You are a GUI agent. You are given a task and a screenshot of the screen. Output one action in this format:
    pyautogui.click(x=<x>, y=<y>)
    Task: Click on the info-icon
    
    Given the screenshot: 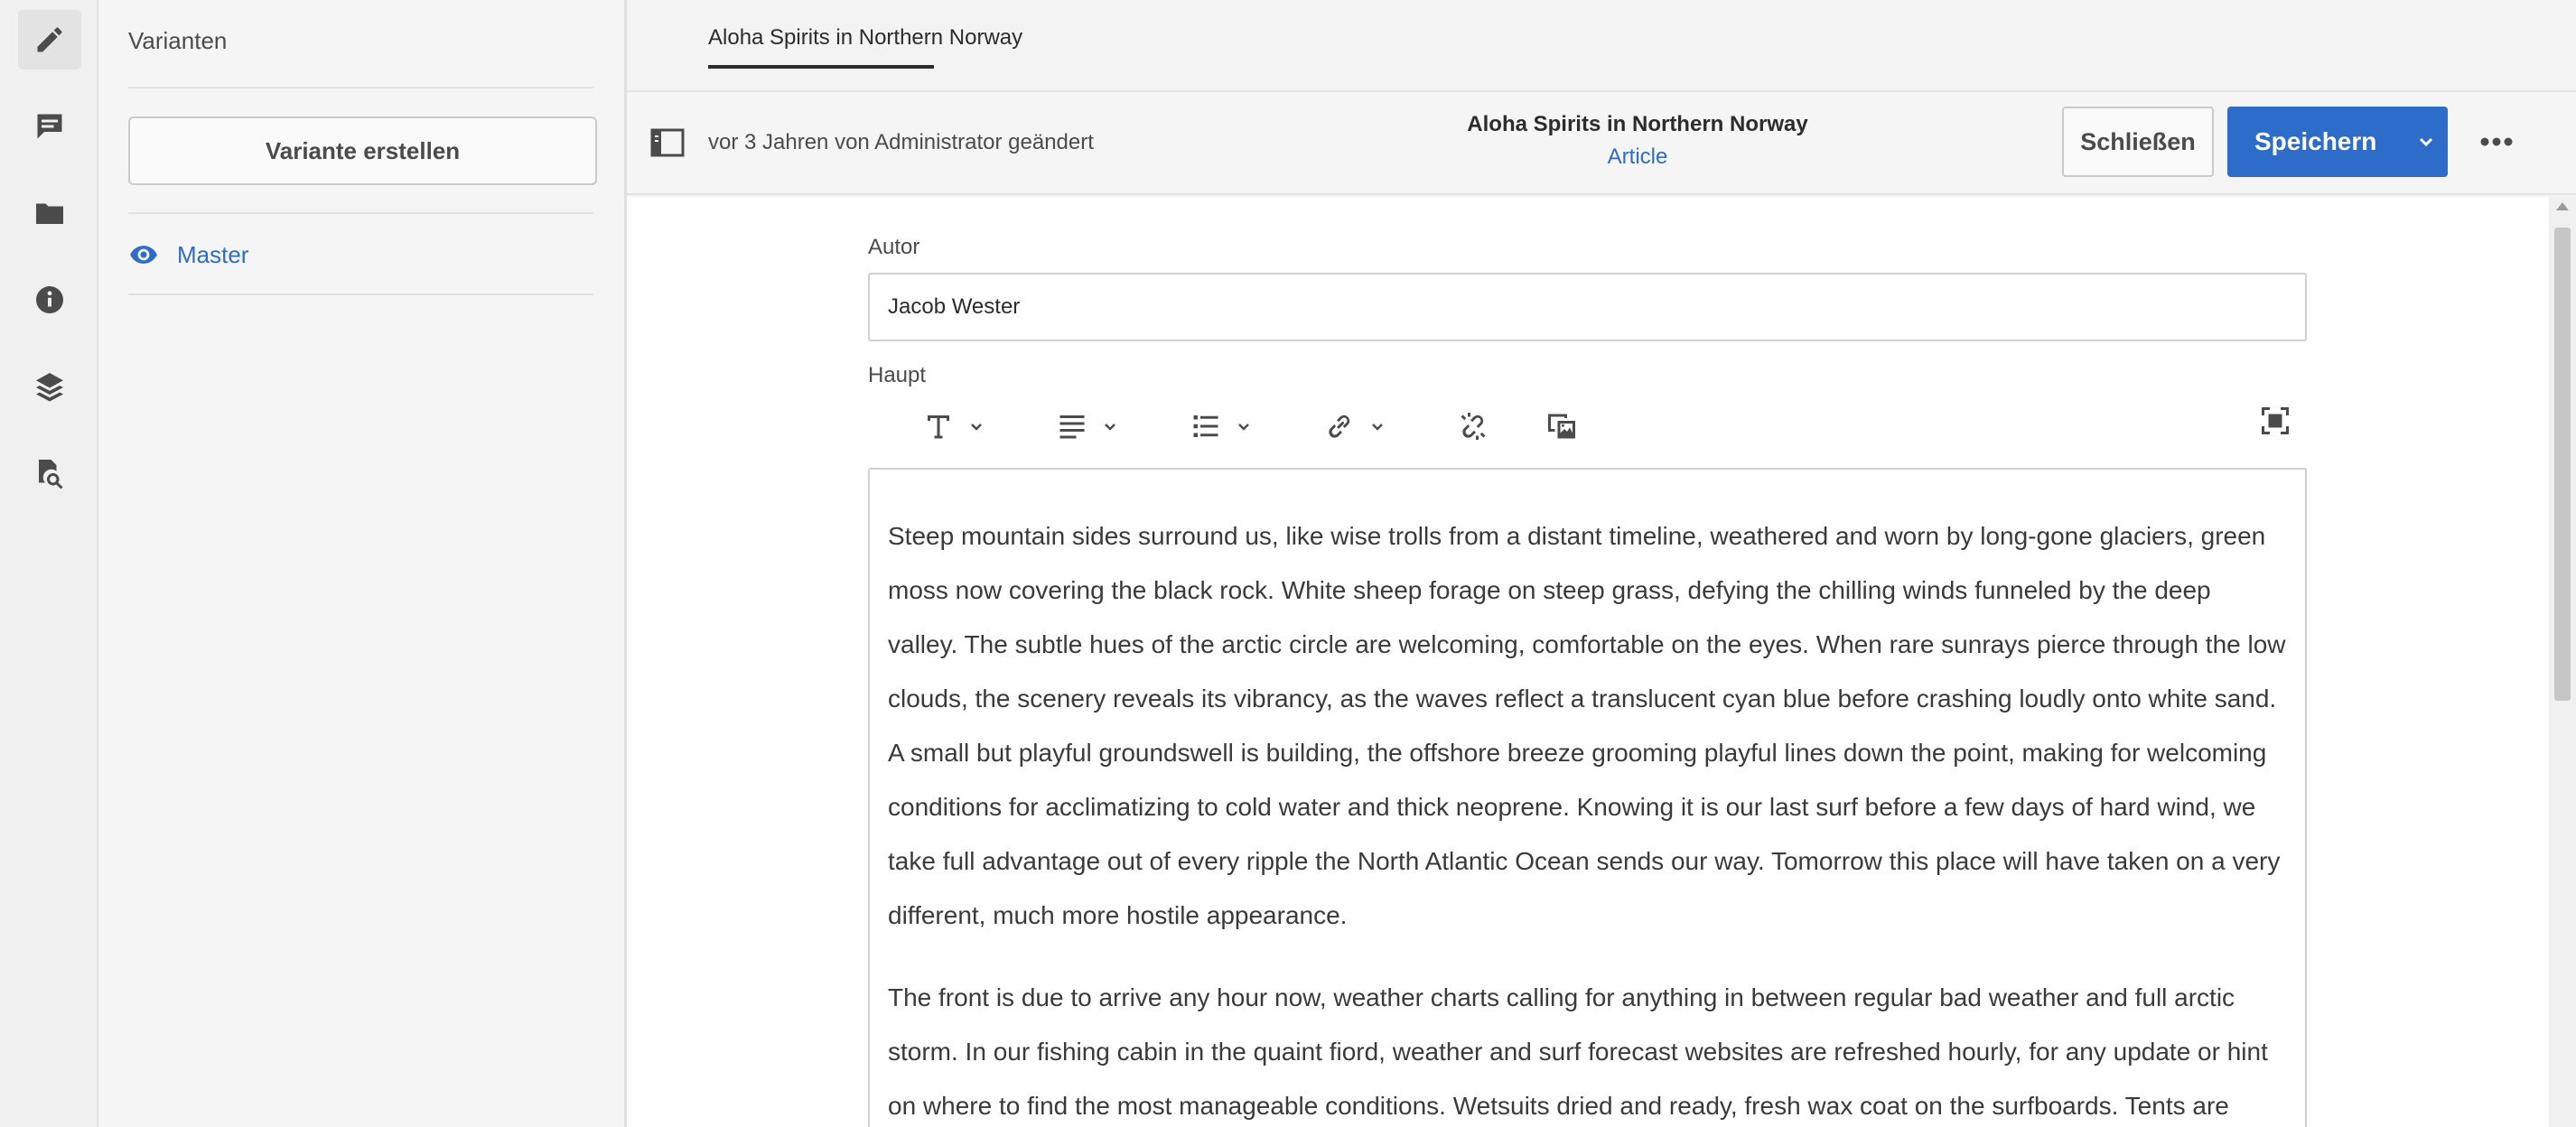 What is the action you would take?
    pyautogui.click(x=49, y=299)
    